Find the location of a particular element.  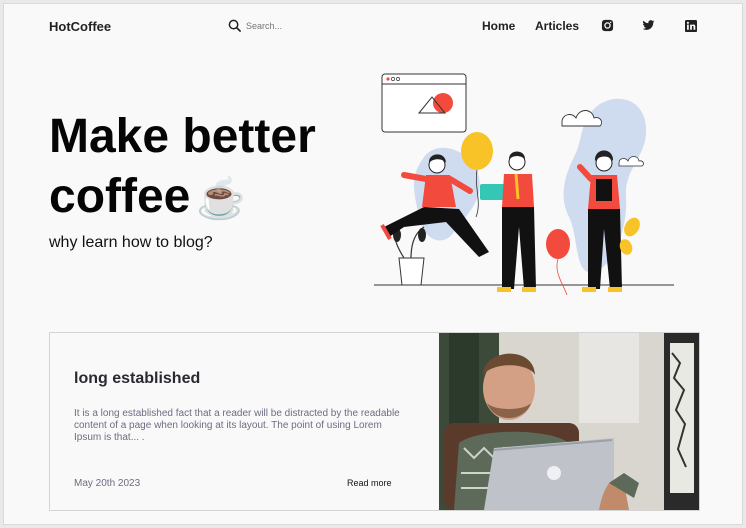

search-icon is located at coordinates (234, 25).